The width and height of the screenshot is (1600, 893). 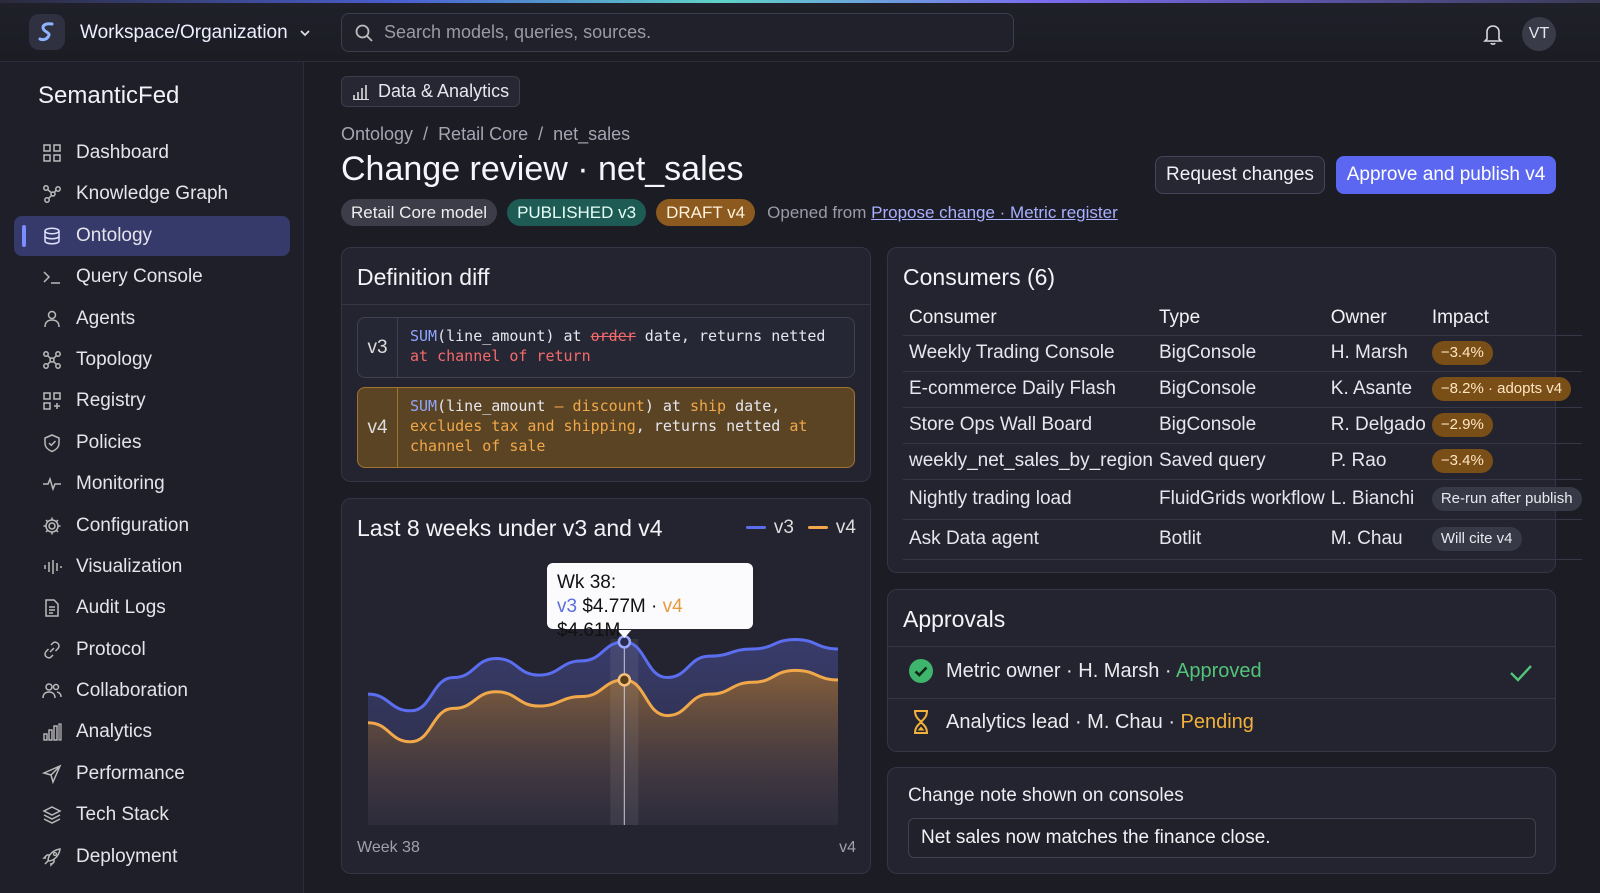 I want to click on added-text: at, so click(x=798, y=426).